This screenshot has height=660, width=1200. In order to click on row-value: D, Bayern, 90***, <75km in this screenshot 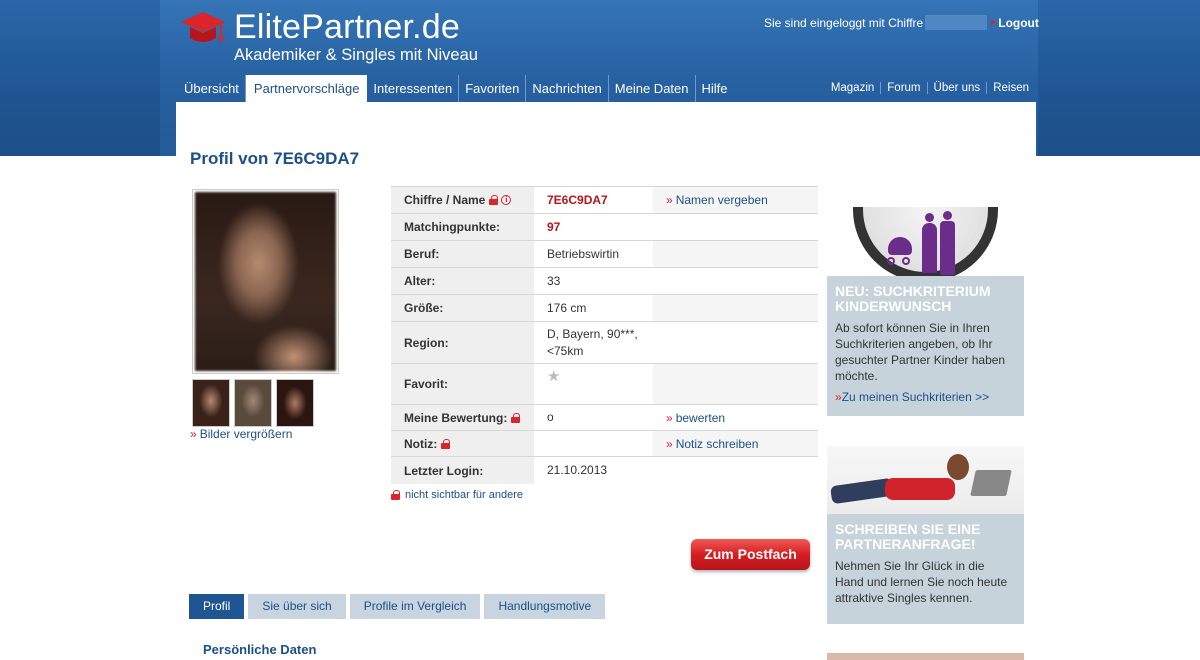, I will do `click(592, 342)`.